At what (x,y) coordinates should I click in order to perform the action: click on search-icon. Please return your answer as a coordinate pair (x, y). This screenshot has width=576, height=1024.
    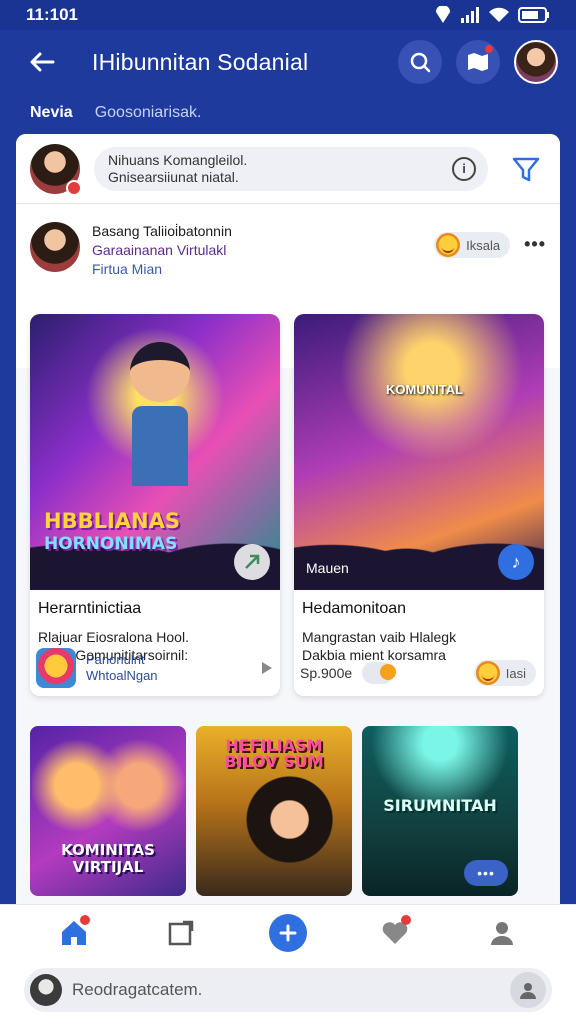
    Looking at the image, I should click on (420, 62).